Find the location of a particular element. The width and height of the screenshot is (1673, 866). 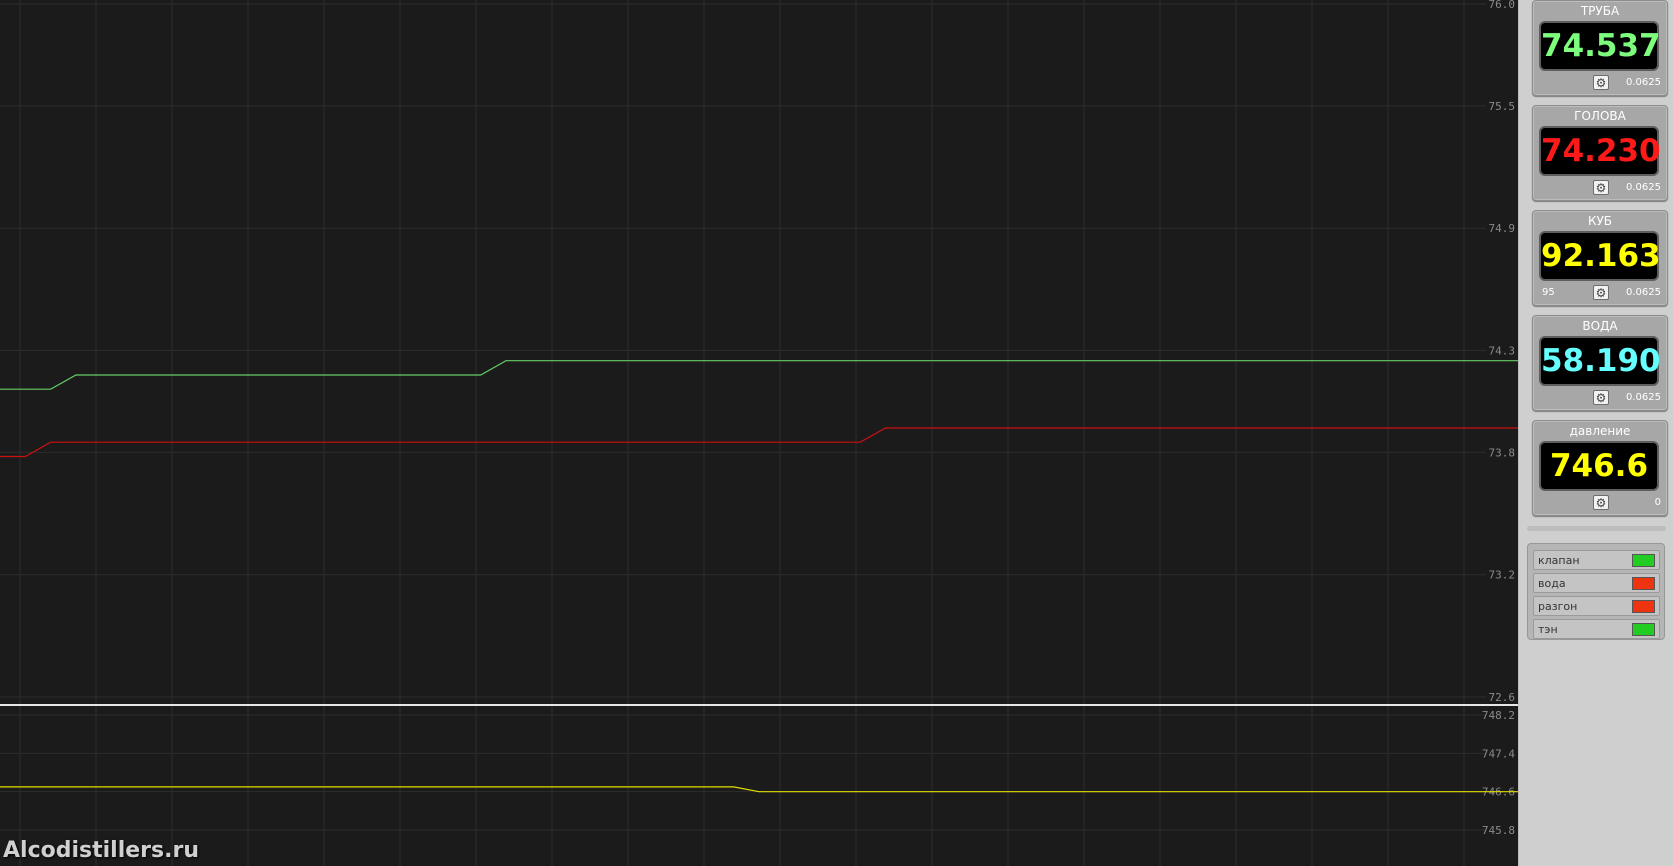

y-tick-label: 74.3 is located at coordinates (1502, 351).